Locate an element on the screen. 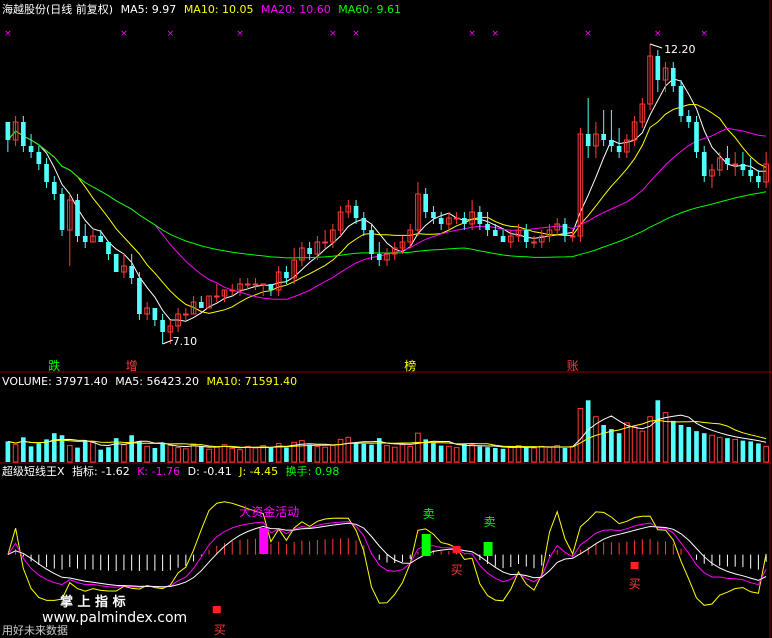  indicator-name: 超级短线王X is located at coordinates (33, 471).